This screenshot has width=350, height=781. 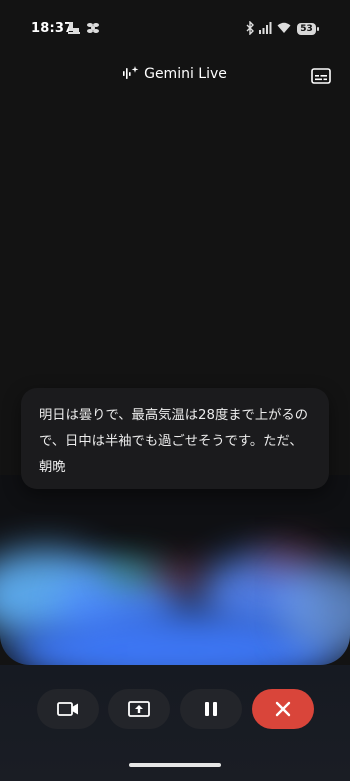 What do you see at coordinates (175, 765) in the screenshot?
I see `home-indicator` at bounding box center [175, 765].